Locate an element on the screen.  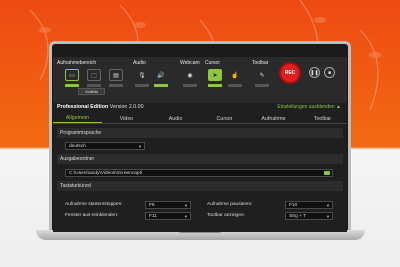
hotkey-label-pause: Aufnahme pausieren: is located at coordinates (230, 204).